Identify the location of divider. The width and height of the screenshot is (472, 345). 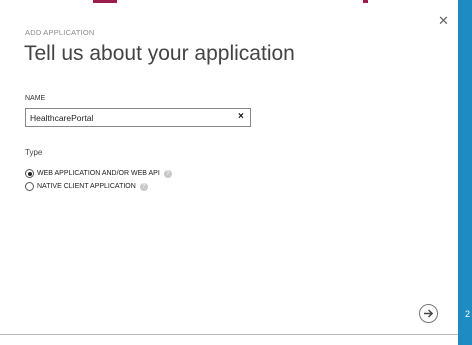
(229, 334).